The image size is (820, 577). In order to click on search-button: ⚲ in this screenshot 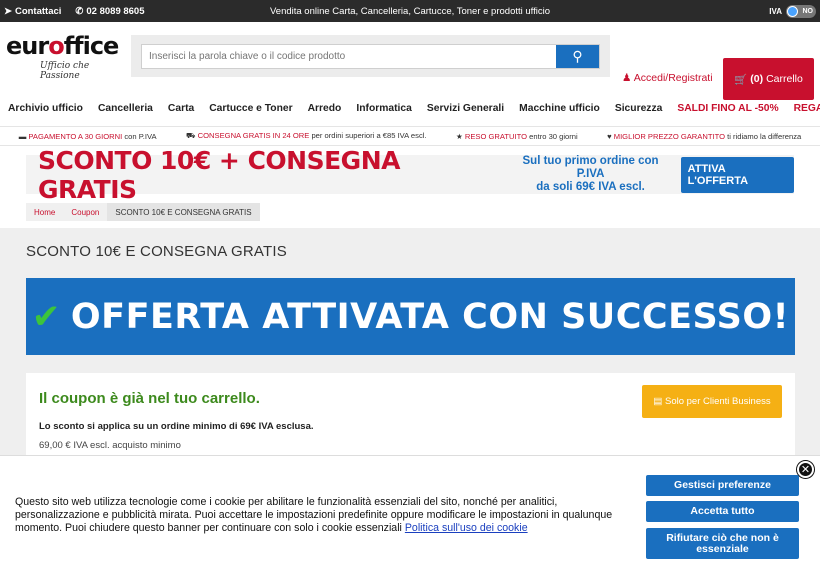, I will do `click(577, 56)`.